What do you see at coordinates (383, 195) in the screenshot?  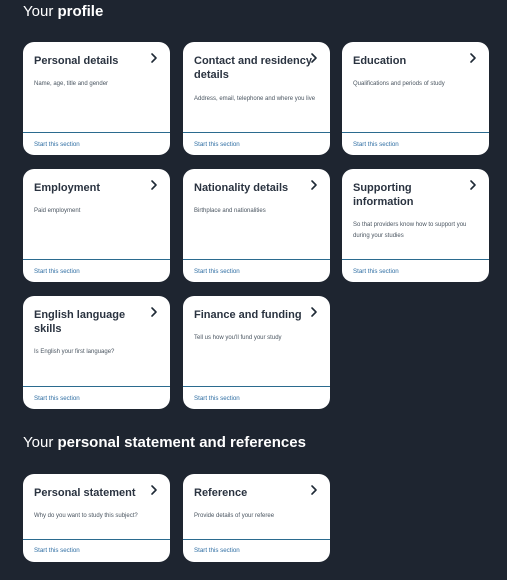 I see `card-title: Supporting information` at bounding box center [383, 195].